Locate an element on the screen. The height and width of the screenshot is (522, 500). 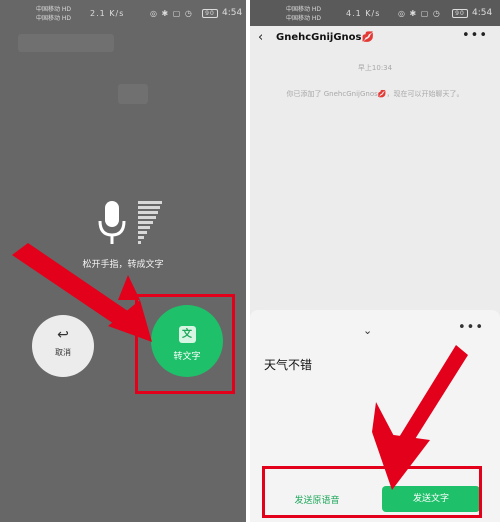
status-bar: 中国移动 HD 中国移动 HD 2.1 K/s ◎ ✱ ▢ ◷ 90 4:54 is located at coordinates (123, 13).